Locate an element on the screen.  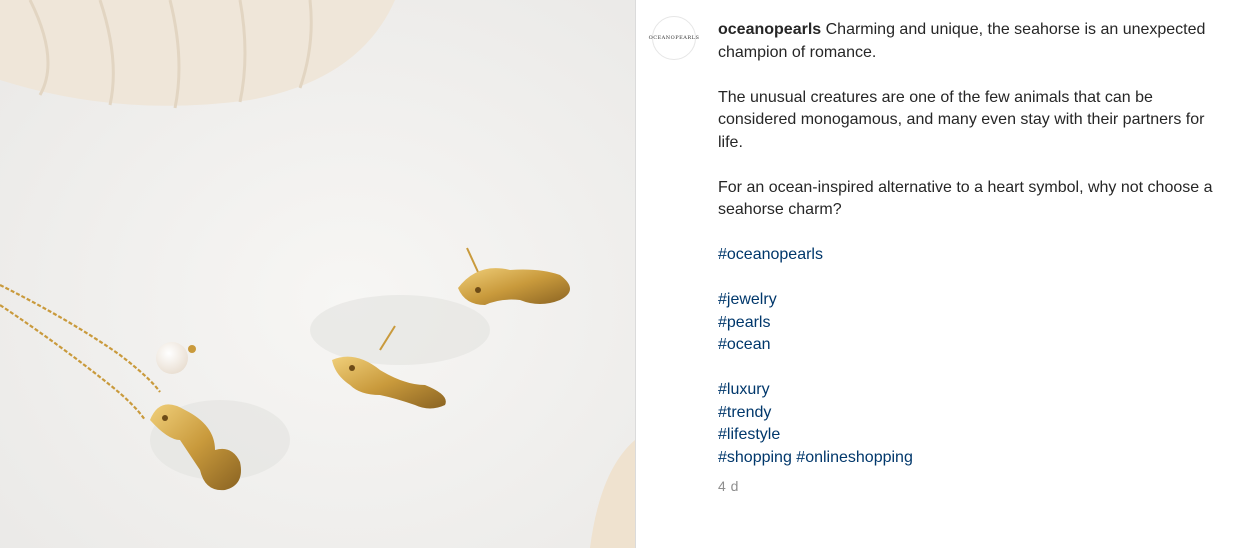
avatar-logo: OCEANOPEARLS is located at coordinates (674, 38).